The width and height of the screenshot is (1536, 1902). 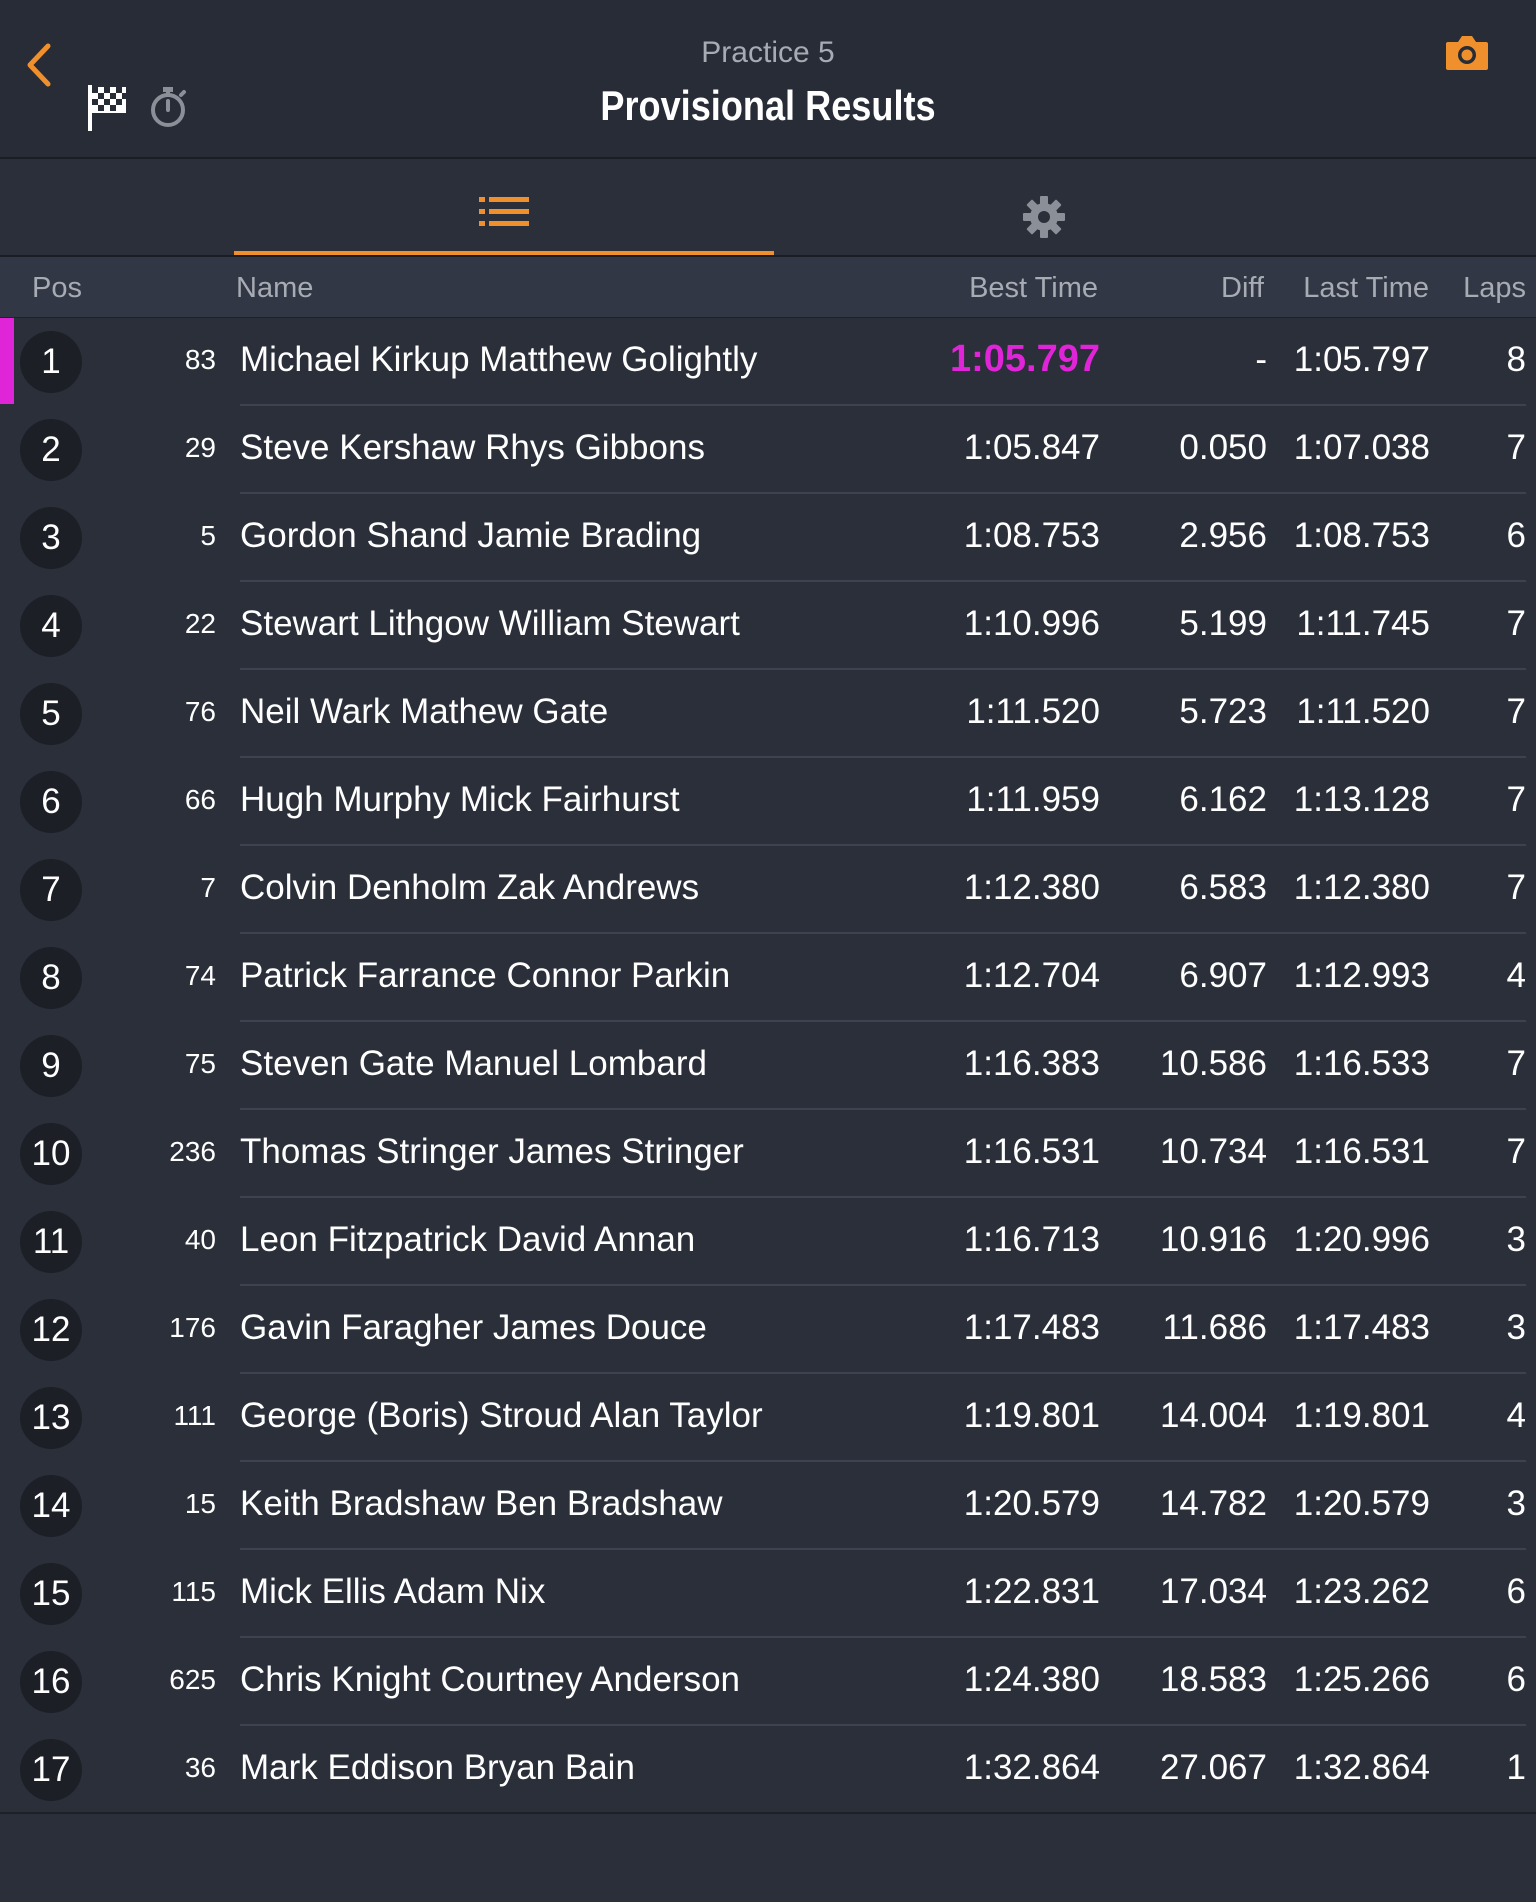 What do you see at coordinates (51, 978) in the screenshot?
I see `position-badge: 8` at bounding box center [51, 978].